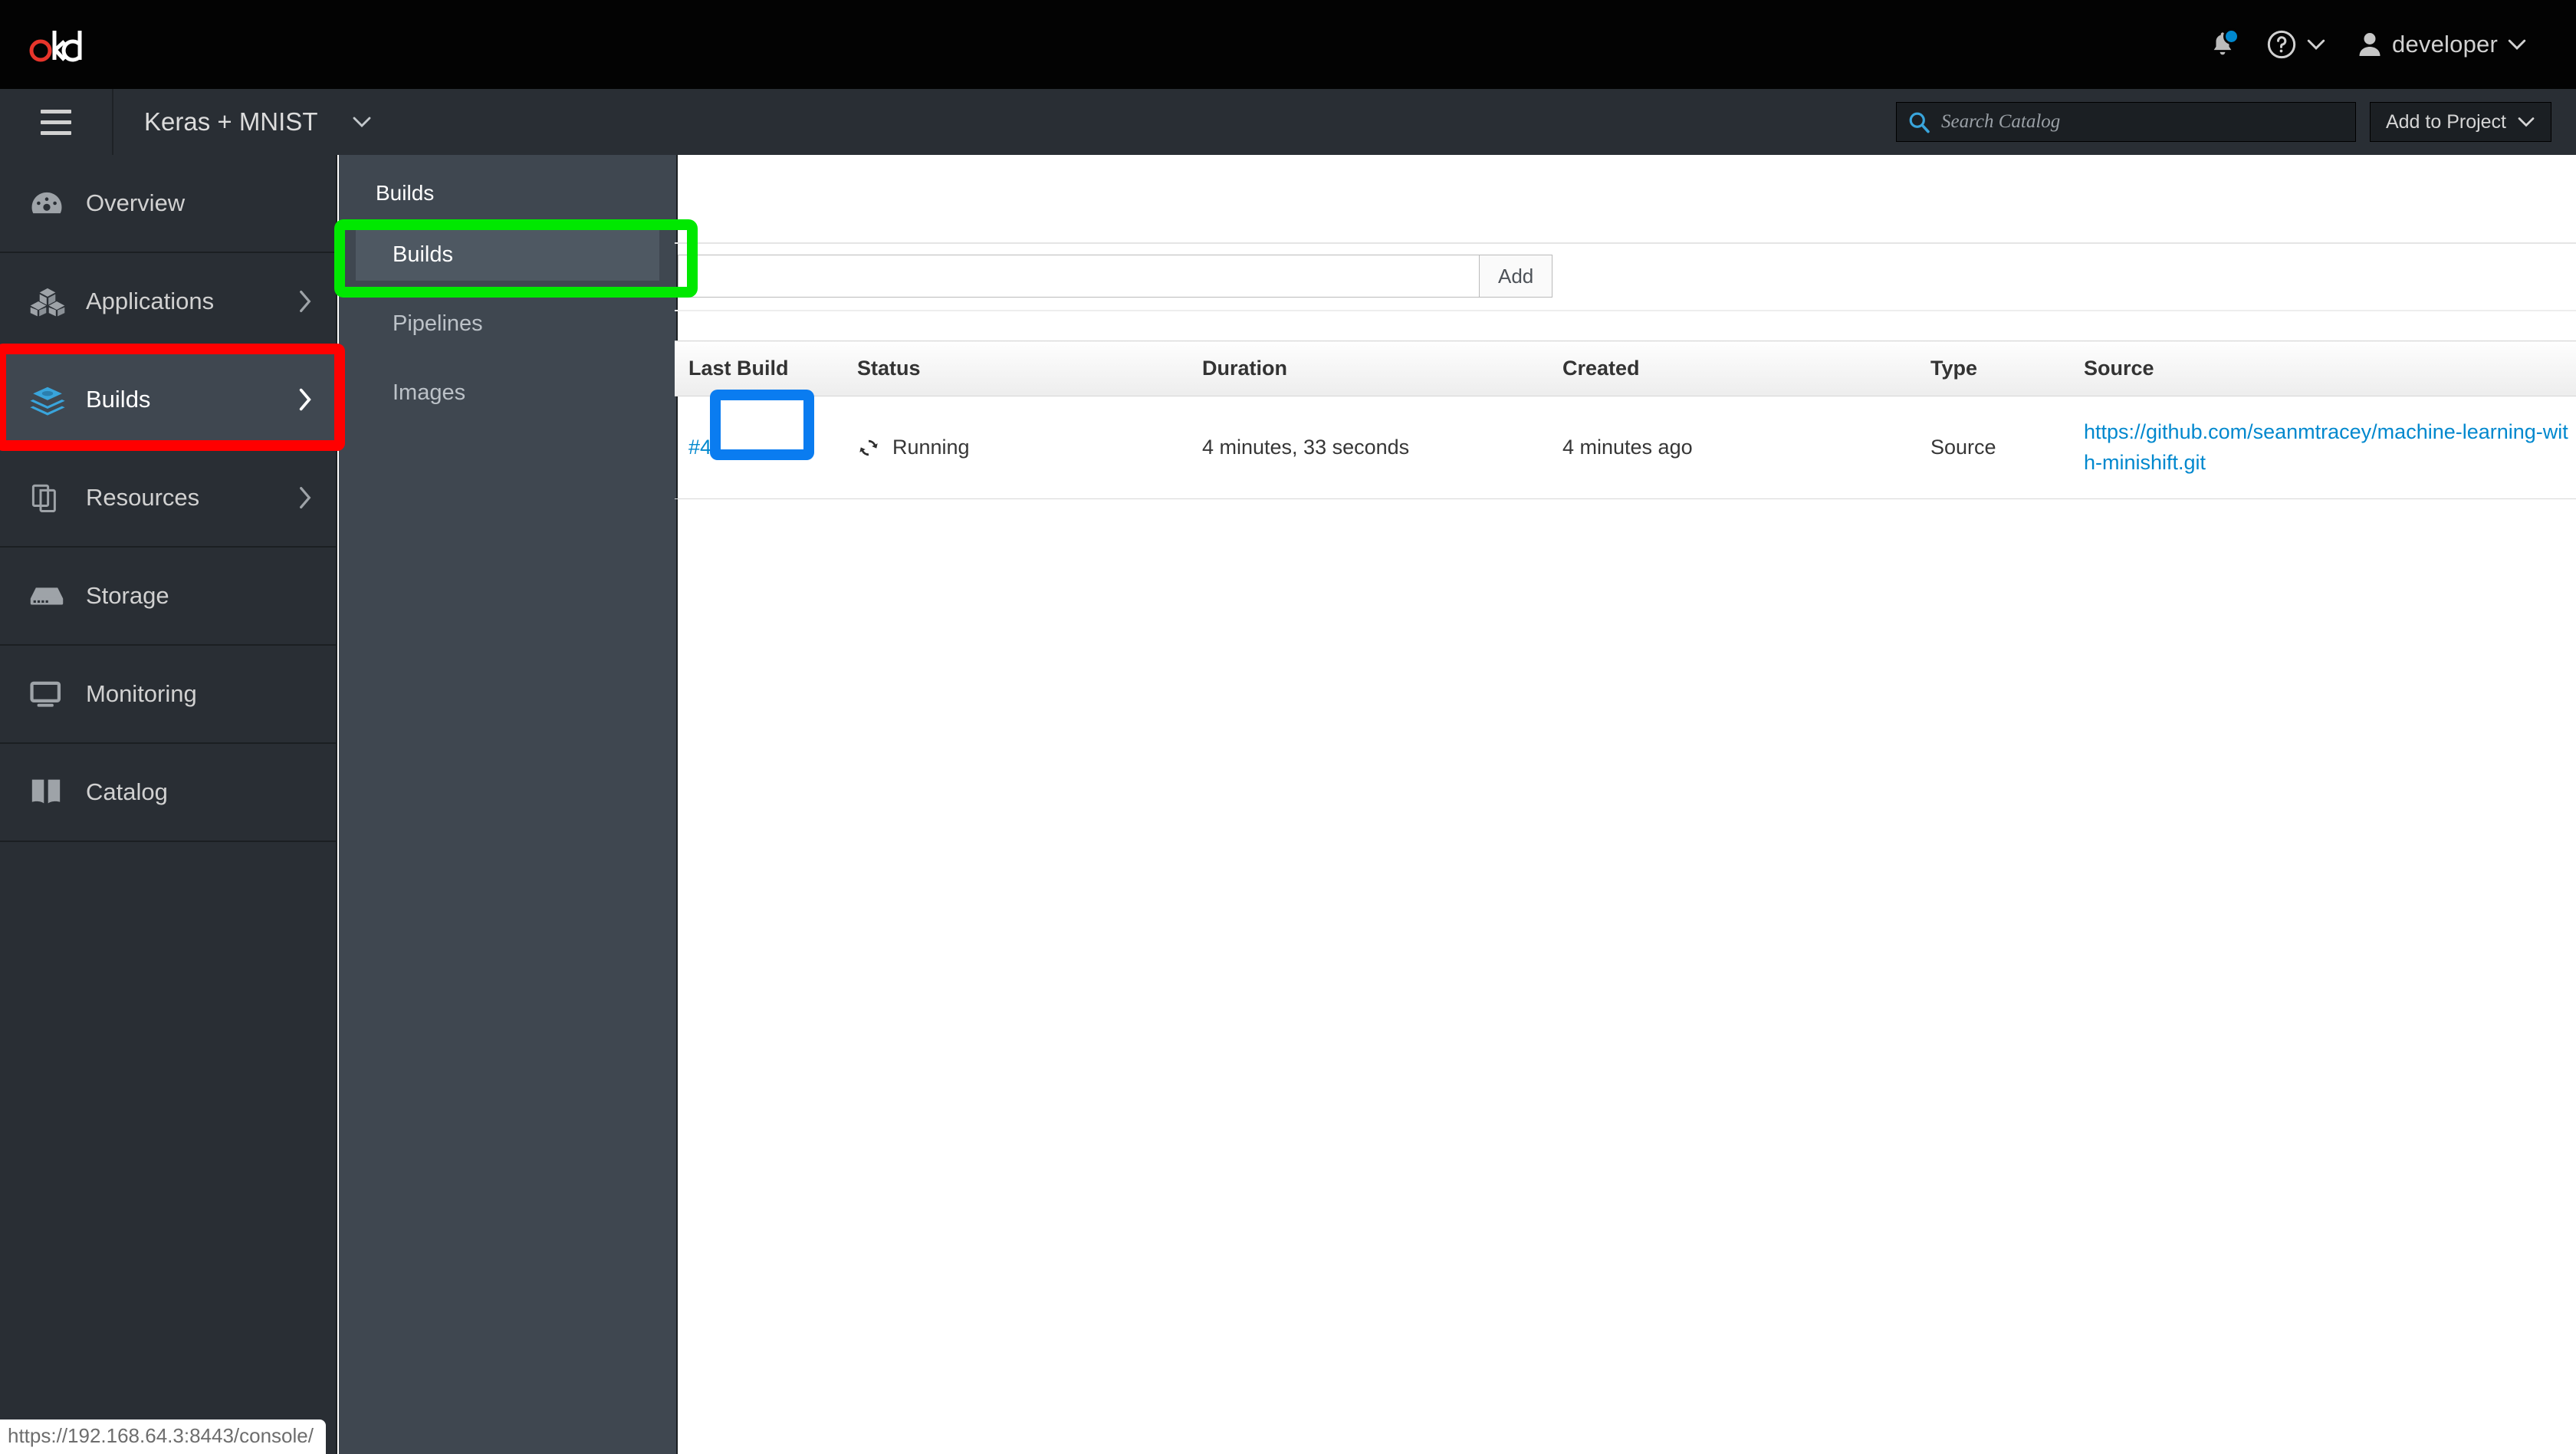 The height and width of the screenshot is (1454, 2576). Describe the element at coordinates (1288, 44) in the screenshot. I see `masthead: developer` at that location.